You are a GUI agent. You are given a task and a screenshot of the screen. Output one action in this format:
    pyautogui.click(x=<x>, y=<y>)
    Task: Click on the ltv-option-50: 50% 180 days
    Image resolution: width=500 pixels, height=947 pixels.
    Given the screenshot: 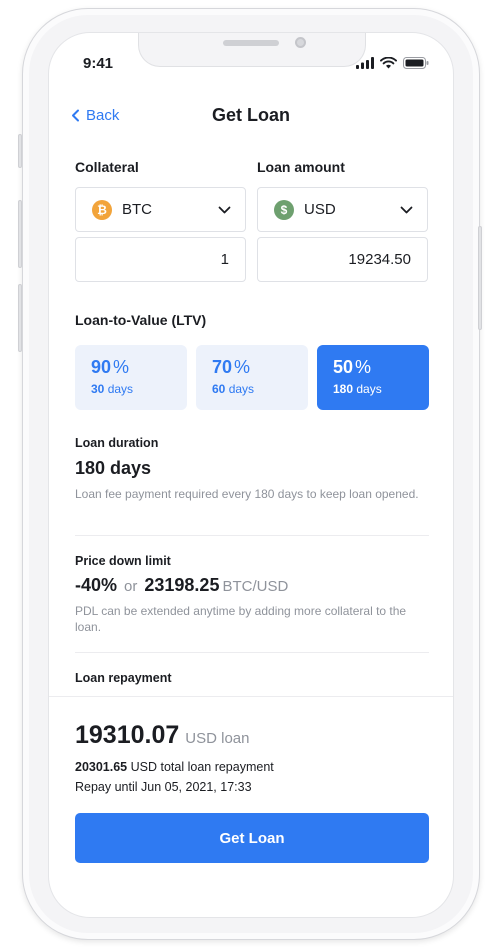 What is the action you would take?
    pyautogui.click(x=373, y=377)
    